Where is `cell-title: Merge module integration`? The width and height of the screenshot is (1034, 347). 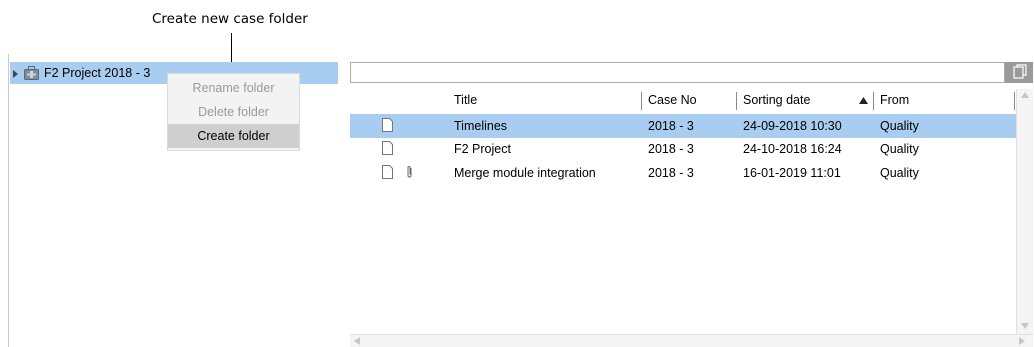 cell-title: Merge module integration is located at coordinates (525, 173).